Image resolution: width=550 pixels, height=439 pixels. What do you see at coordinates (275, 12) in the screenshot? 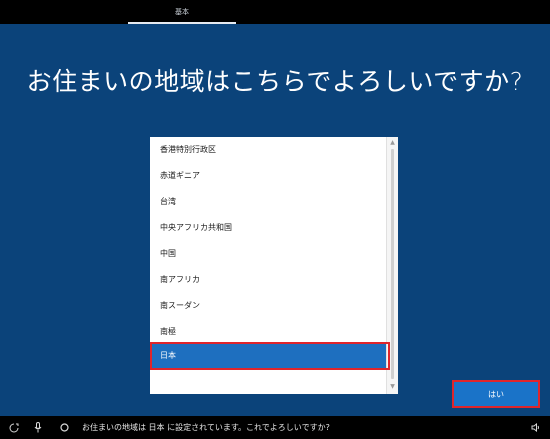
I see `top-bar: 基本` at bounding box center [275, 12].